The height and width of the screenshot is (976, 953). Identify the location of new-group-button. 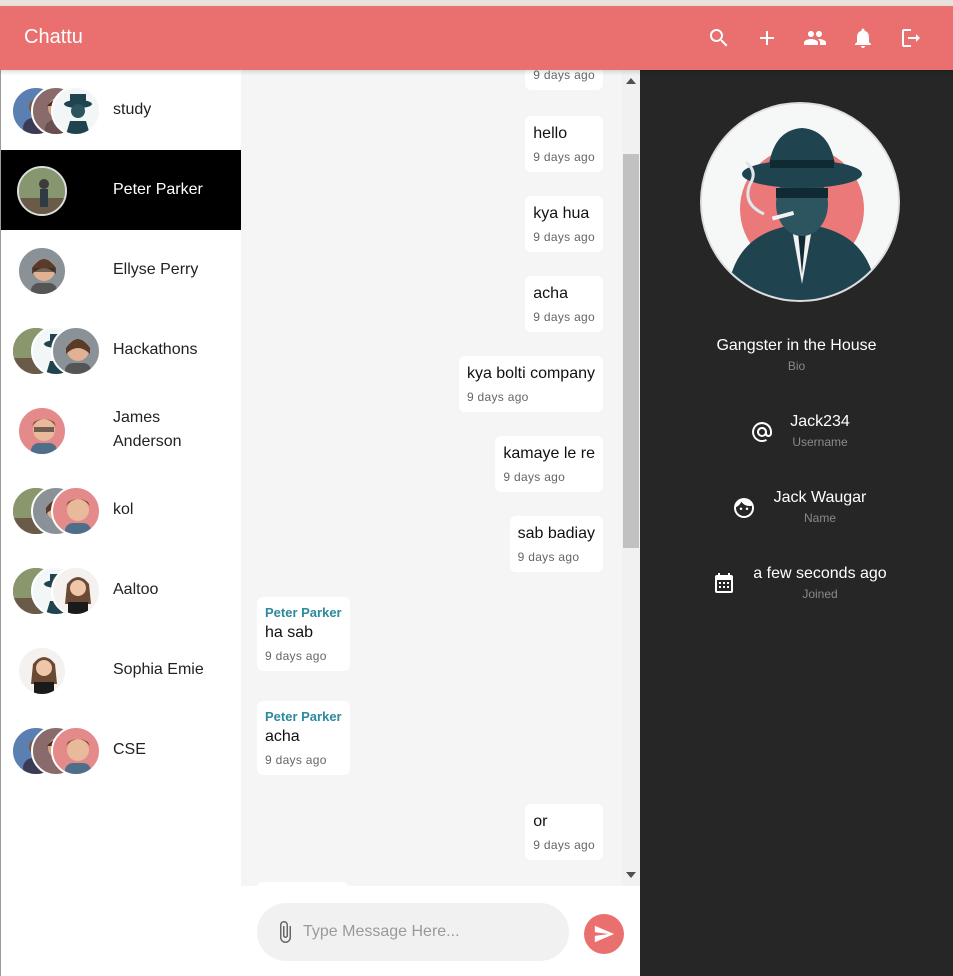
(767, 38).